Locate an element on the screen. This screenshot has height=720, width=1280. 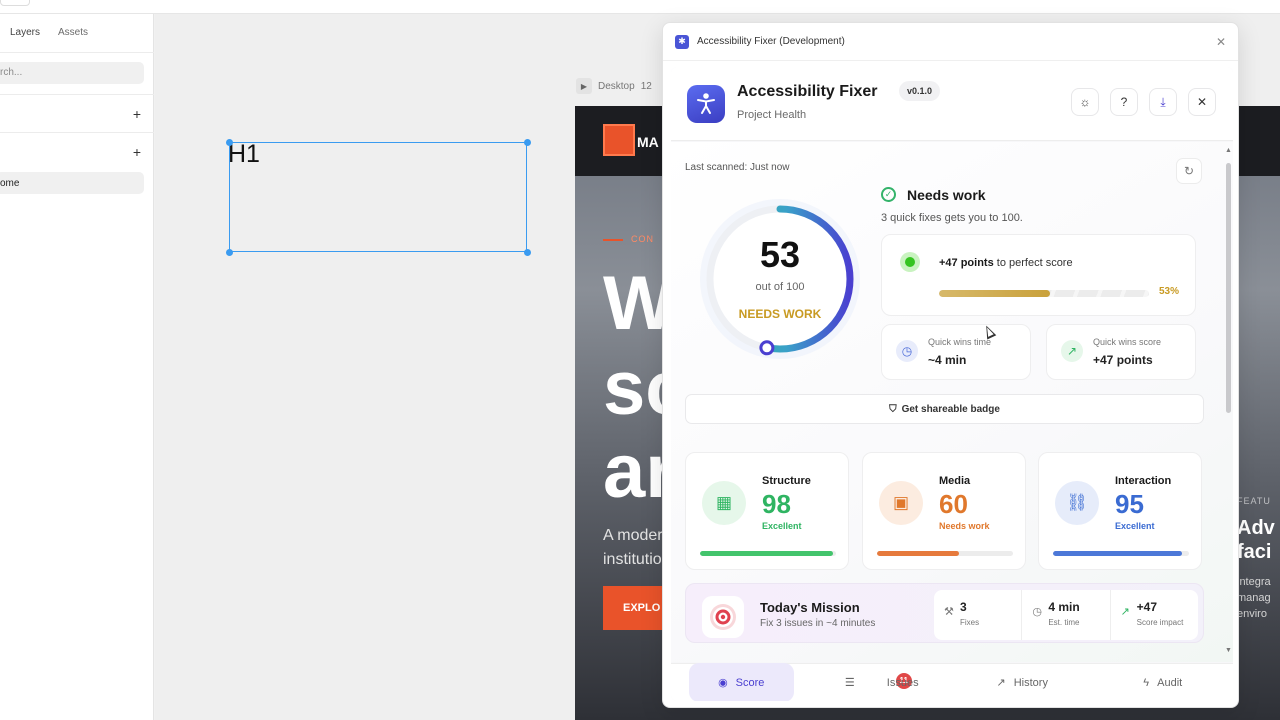
site-feature-text: integra manag enviro is located at coordinates (1254, 598).